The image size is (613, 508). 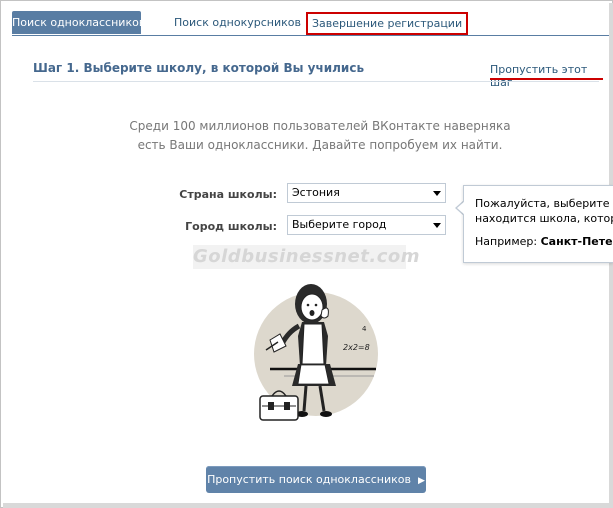 What do you see at coordinates (78, 22) in the screenshot?
I see `tab-classmates-search: Поиск одноклассников` at bounding box center [78, 22].